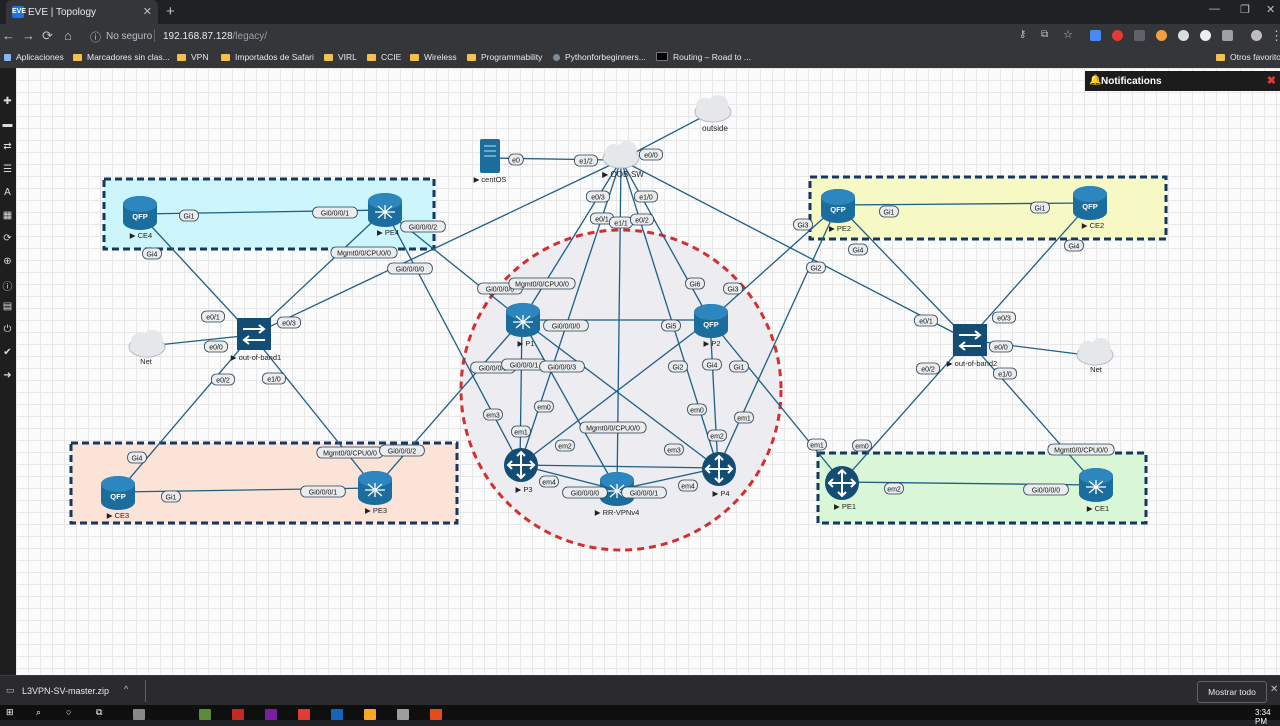 This screenshot has width=1280, height=726. What do you see at coordinates (1245, 9) in the screenshot?
I see `maximize-icon: ❐` at bounding box center [1245, 9].